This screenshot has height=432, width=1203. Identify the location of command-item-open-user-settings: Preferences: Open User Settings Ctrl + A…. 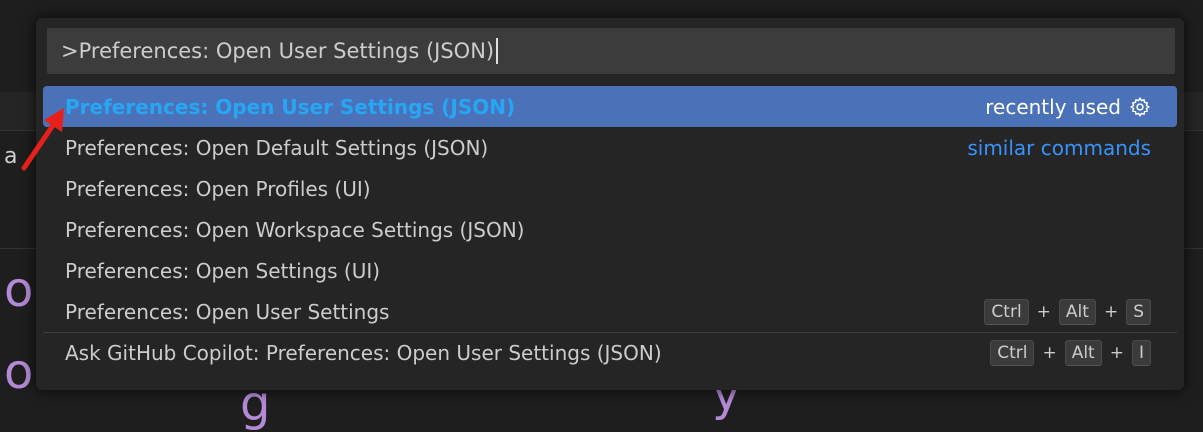
(610, 311).